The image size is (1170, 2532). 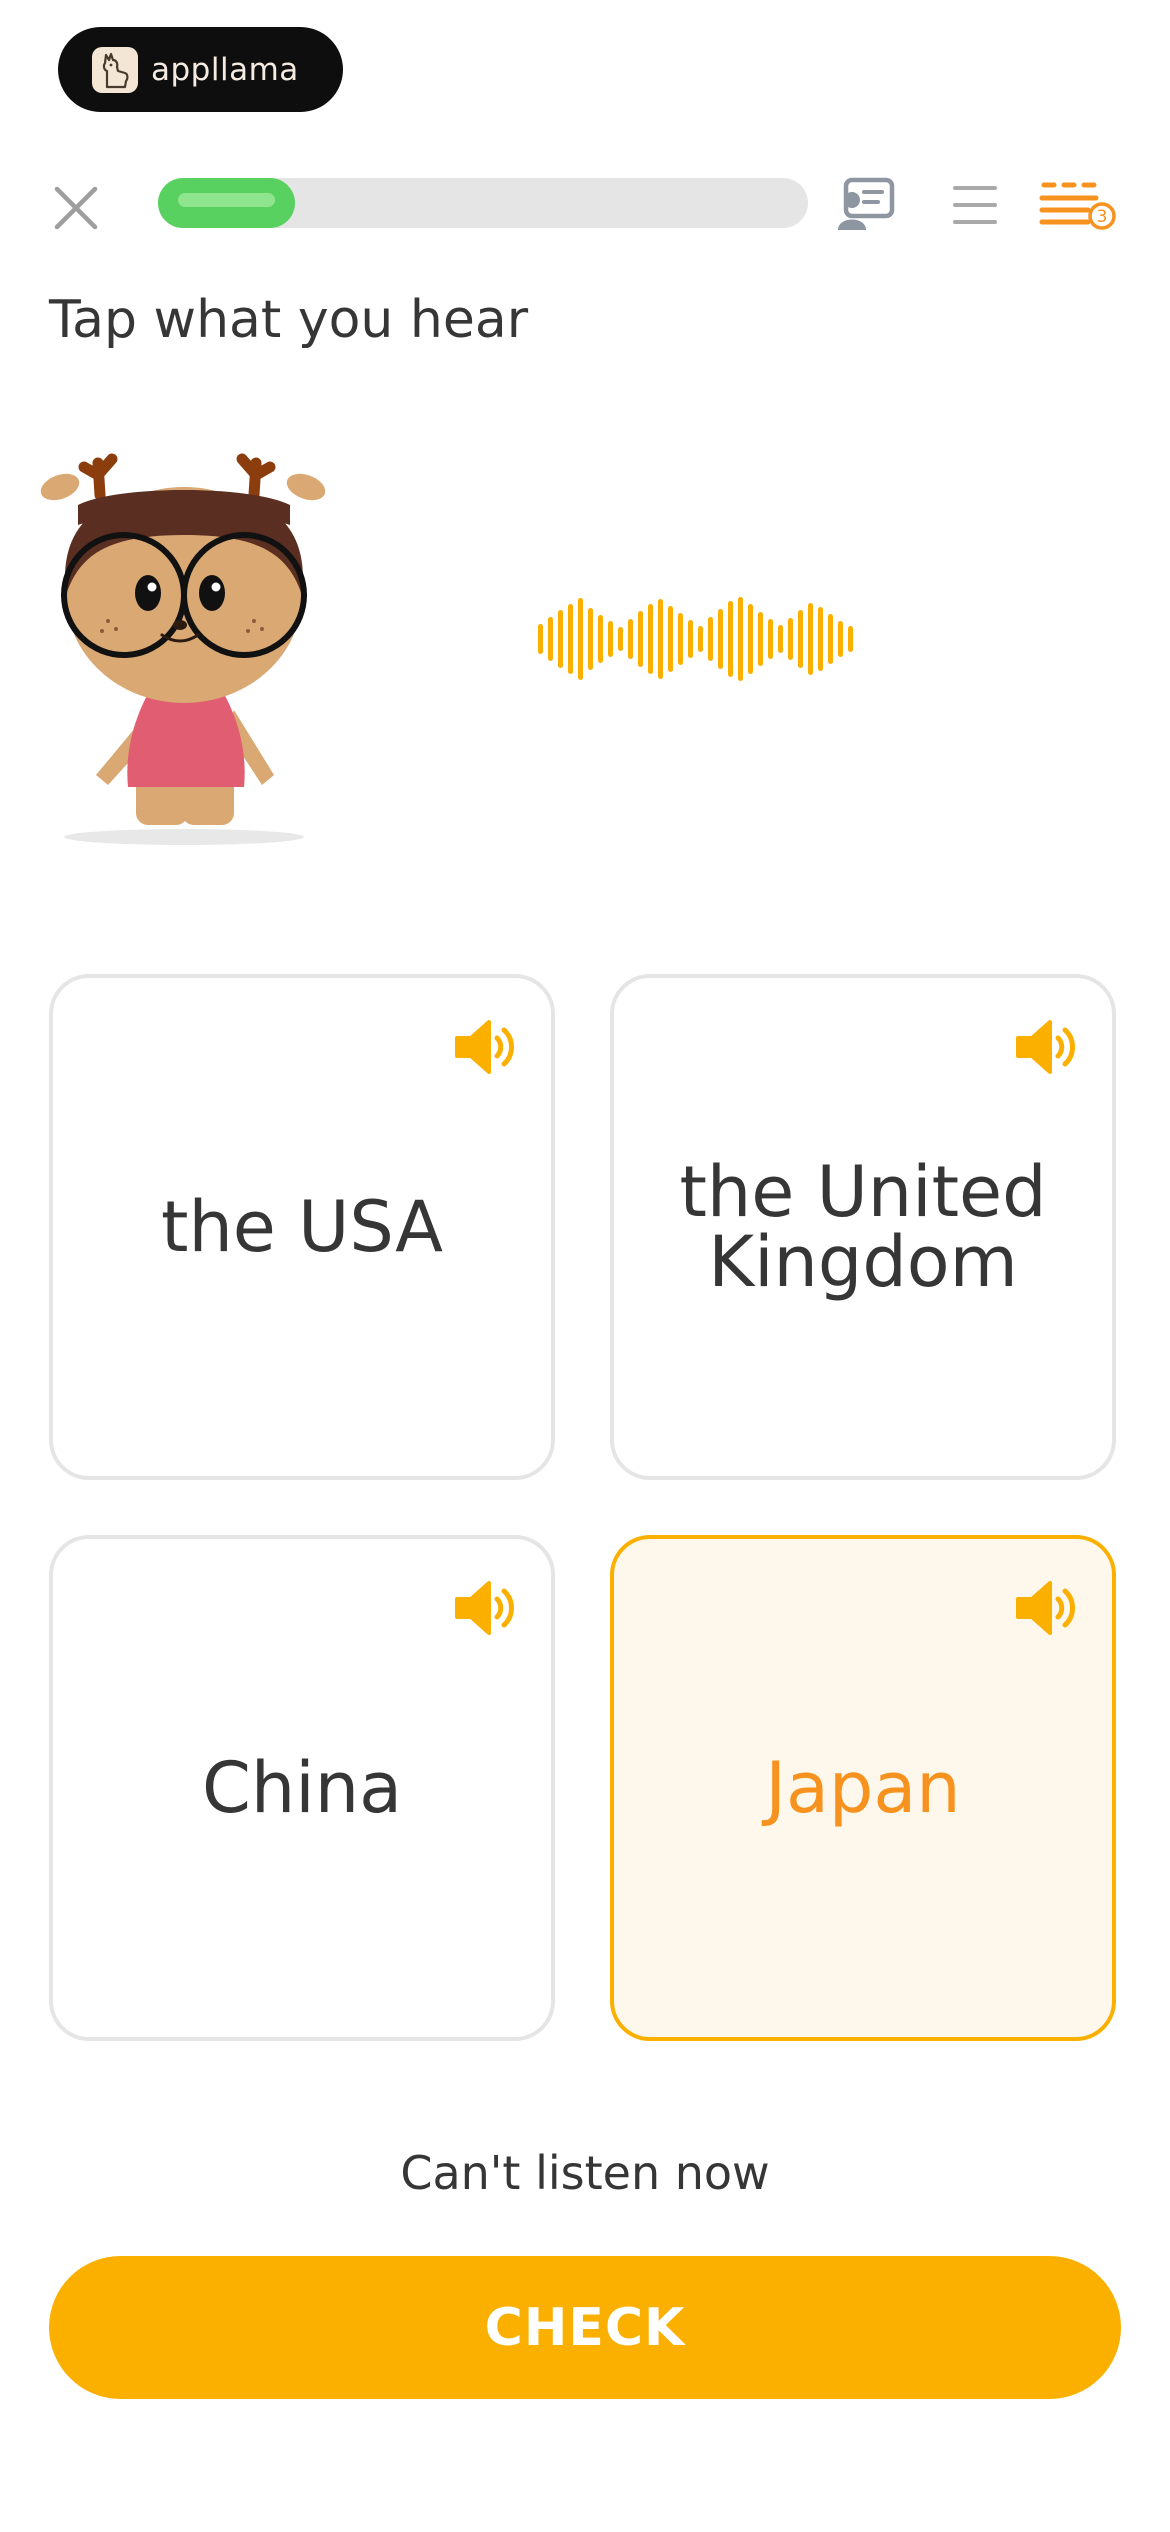 What do you see at coordinates (585, 2327) in the screenshot?
I see `check-button: CHECK` at bounding box center [585, 2327].